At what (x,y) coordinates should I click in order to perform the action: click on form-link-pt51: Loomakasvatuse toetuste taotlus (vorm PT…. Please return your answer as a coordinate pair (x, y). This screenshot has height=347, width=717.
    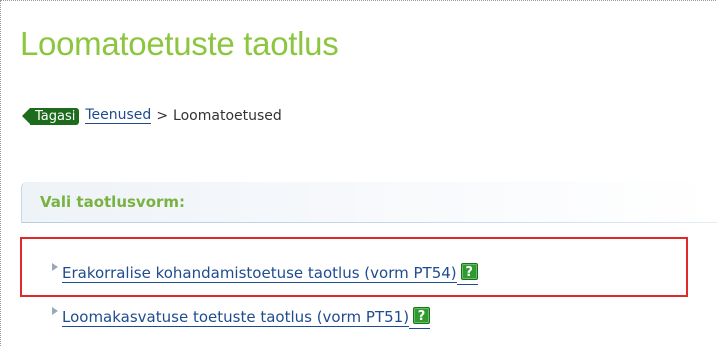
    Looking at the image, I should click on (236, 317).